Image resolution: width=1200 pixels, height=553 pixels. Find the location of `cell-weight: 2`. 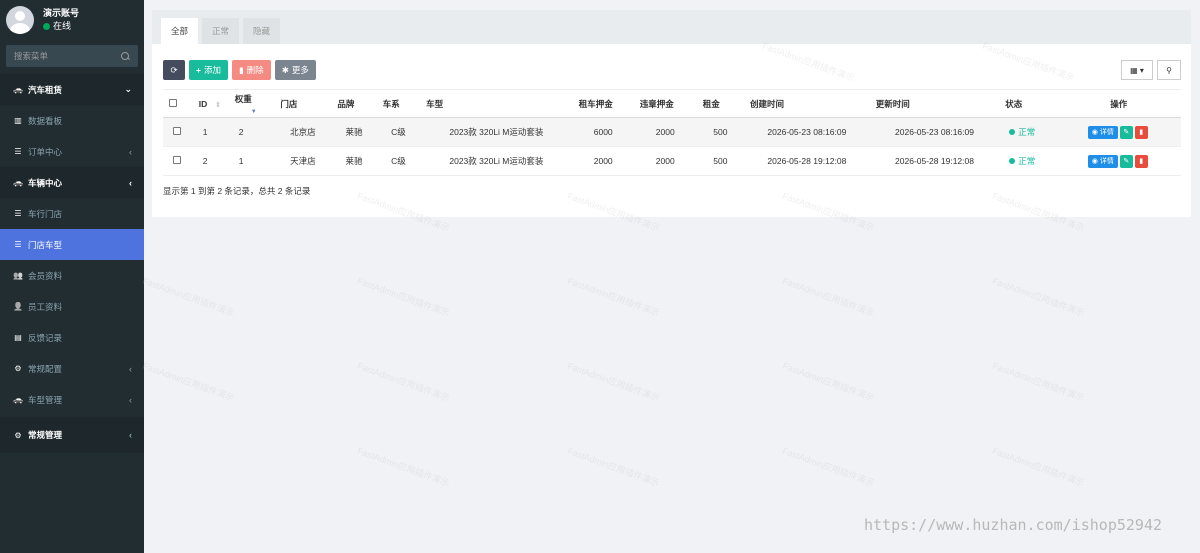

cell-weight: 2 is located at coordinates (251, 132).